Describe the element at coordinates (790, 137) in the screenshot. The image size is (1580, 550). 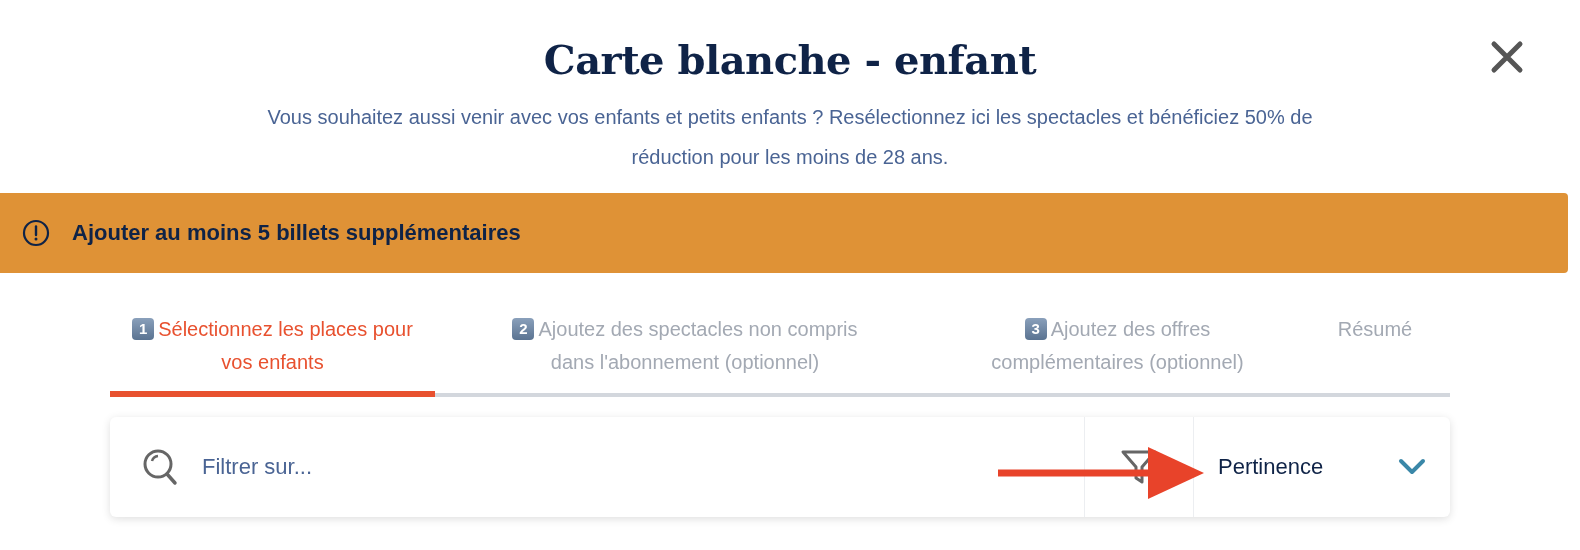
I see `dialog-subtitle: Vous souhaitez aussi venir avec vos enfants et petits enfants ? Resélectionnez ici les spectacles et bénéficiez 50% de réduction pour les moins de 28 ans.` at that location.